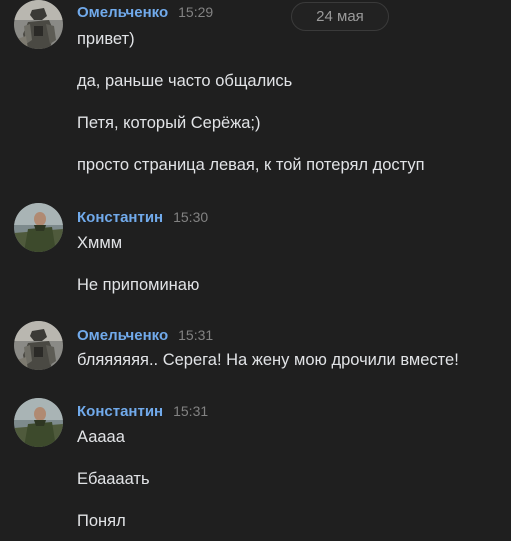 This screenshot has width=511, height=541. What do you see at coordinates (190, 217) in the screenshot?
I see `message-time: 15:30` at bounding box center [190, 217].